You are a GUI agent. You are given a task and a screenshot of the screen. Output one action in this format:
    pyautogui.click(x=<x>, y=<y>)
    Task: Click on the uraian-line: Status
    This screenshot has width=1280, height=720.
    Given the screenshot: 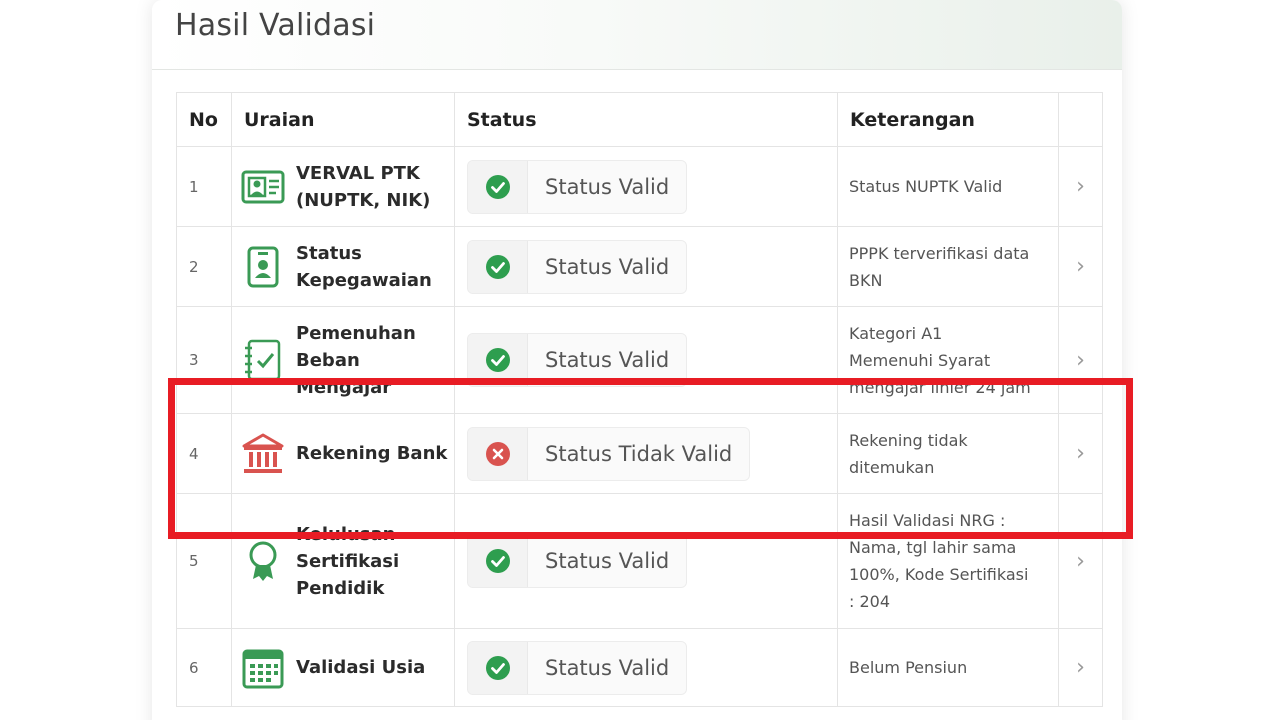 What is the action you would take?
    pyautogui.click(x=329, y=253)
    